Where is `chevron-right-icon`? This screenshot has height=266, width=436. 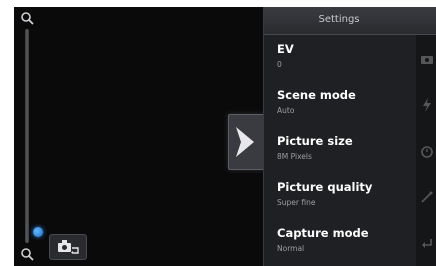 chevron-right-icon is located at coordinates (245, 142).